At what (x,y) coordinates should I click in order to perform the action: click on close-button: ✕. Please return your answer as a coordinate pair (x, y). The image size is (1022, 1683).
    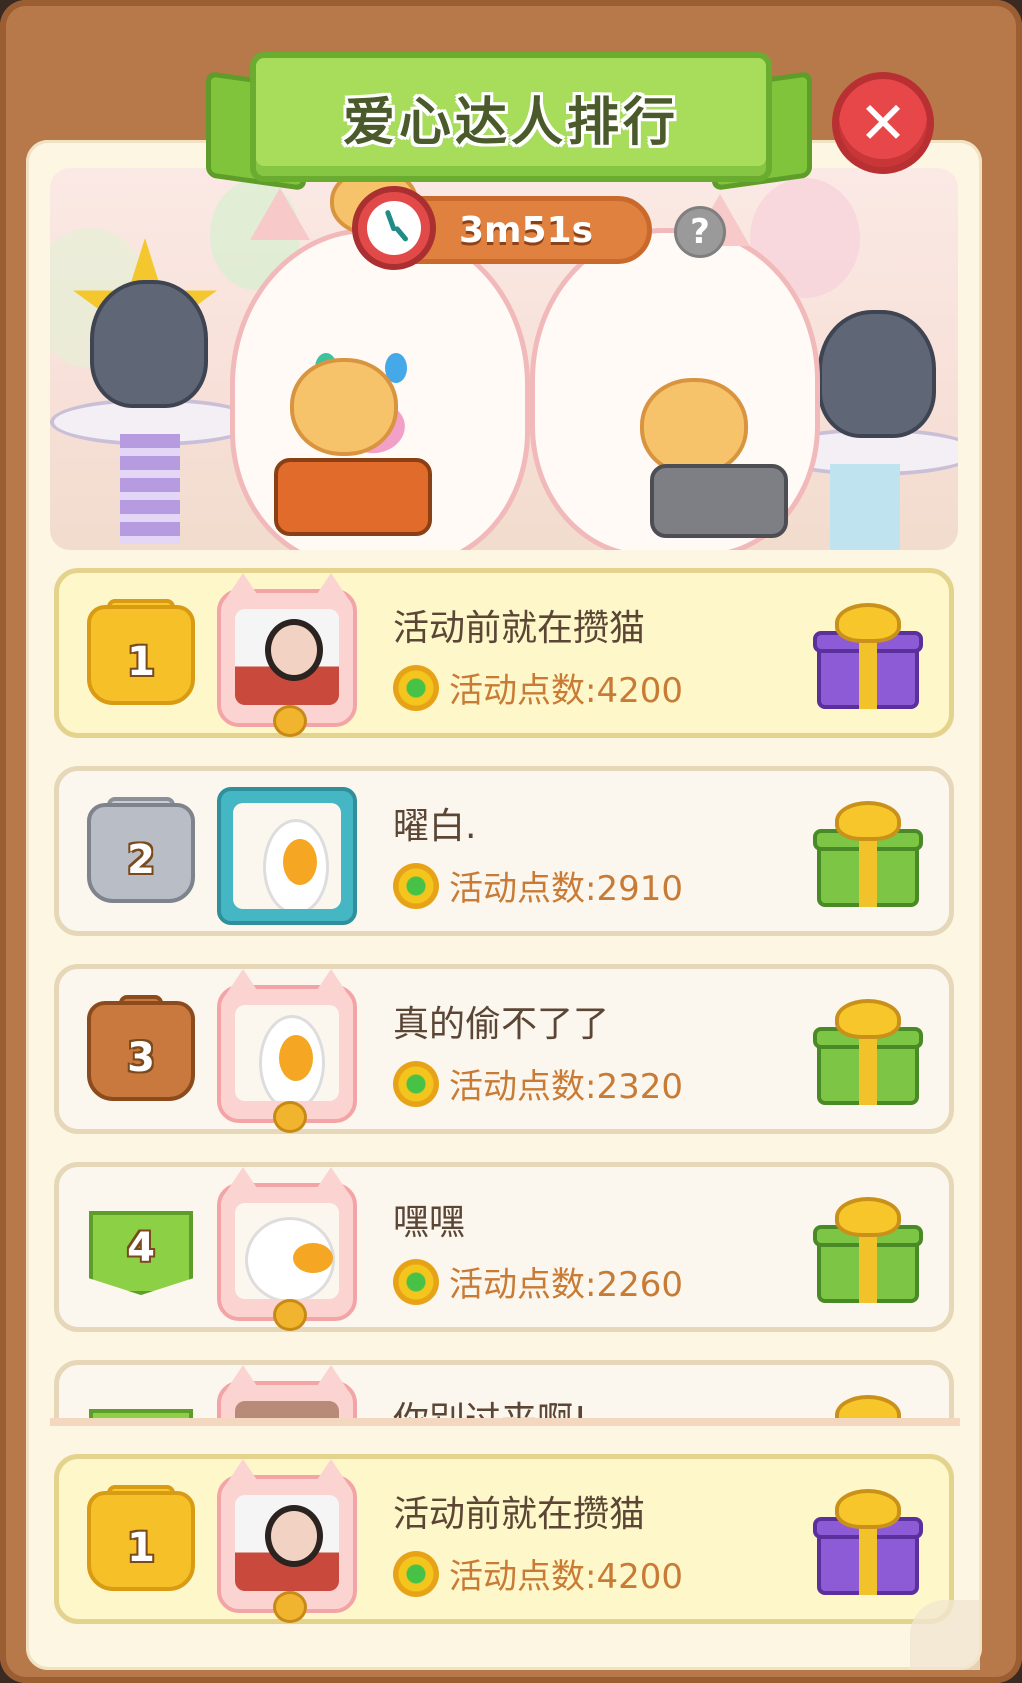
    Looking at the image, I should click on (883, 123).